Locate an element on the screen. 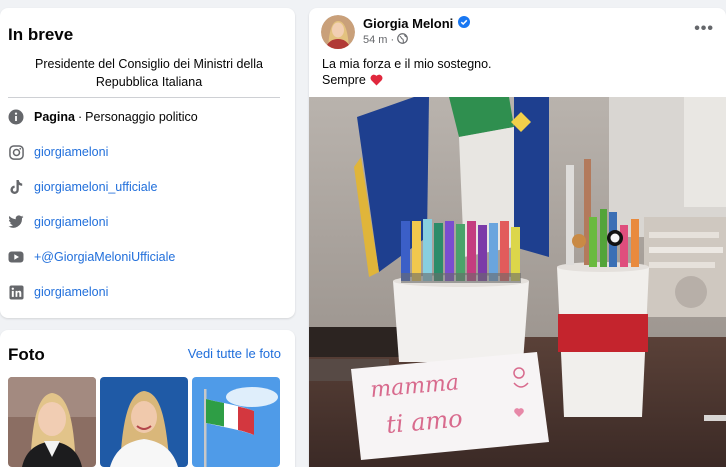  verified-badge-icon is located at coordinates (464, 23).